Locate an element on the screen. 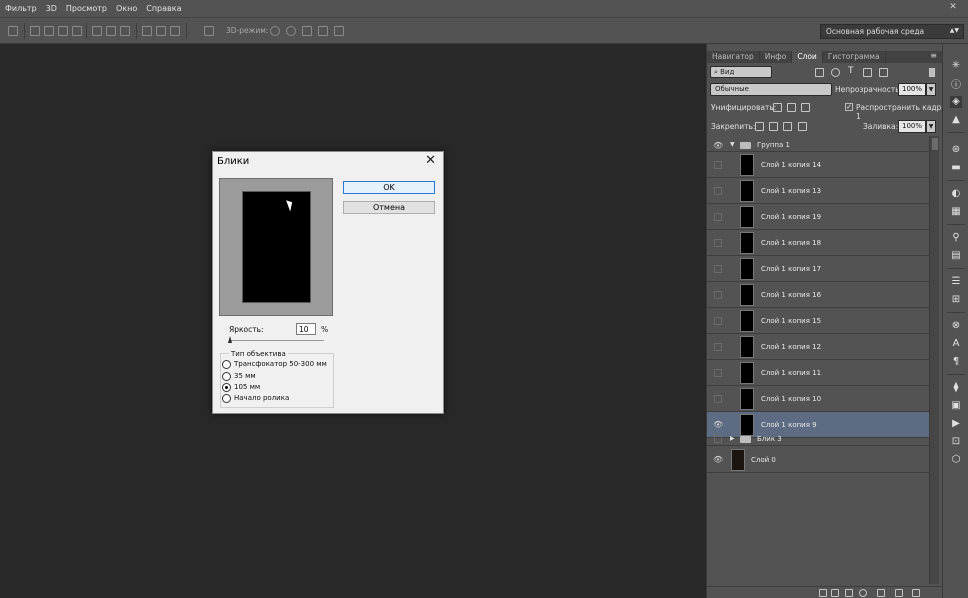  fx-icon is located at coordinates (835, 593).